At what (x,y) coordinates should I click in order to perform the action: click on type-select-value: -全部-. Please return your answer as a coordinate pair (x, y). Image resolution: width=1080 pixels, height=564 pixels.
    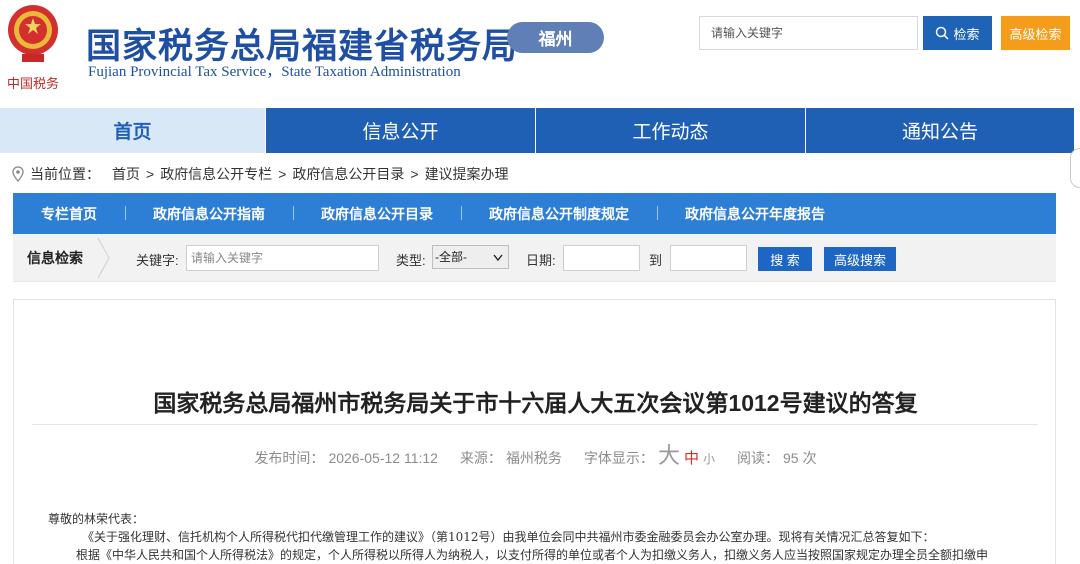
    Looking at the image, I should click on (451, 257).